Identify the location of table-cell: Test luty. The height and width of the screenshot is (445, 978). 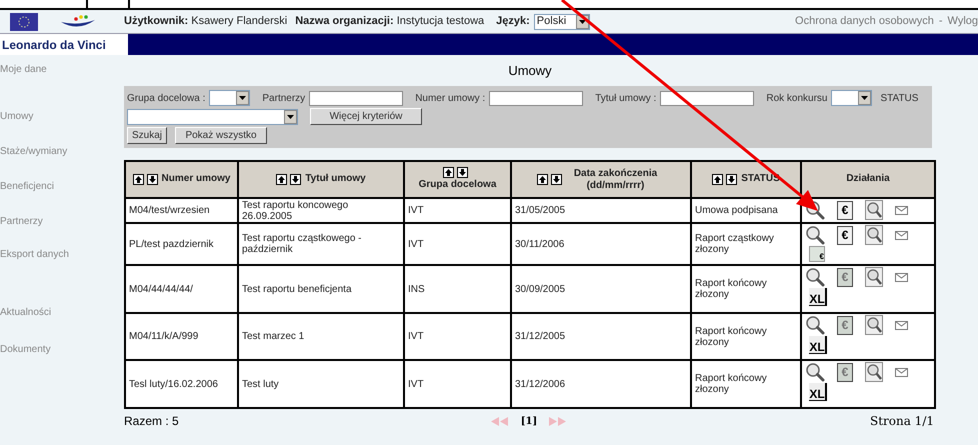
(260, 384).